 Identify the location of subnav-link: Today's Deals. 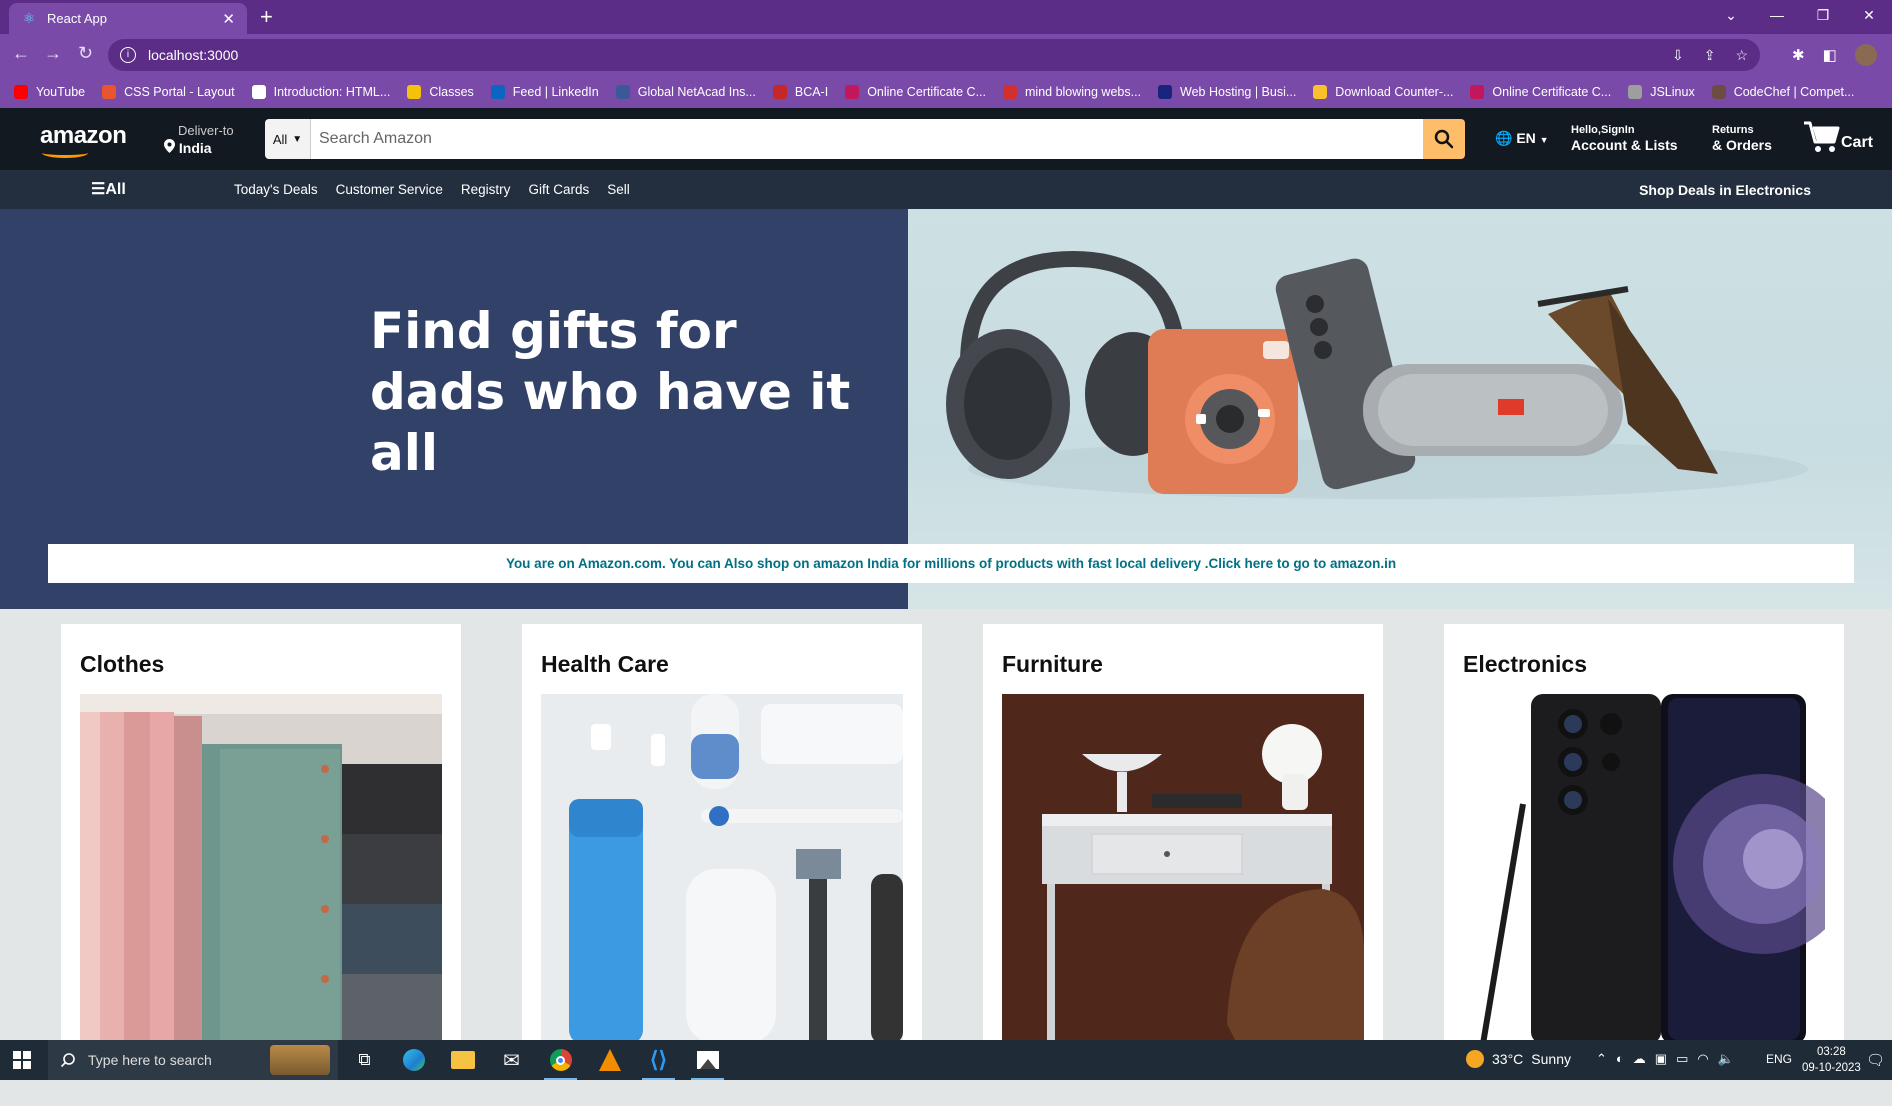
(276, 189).